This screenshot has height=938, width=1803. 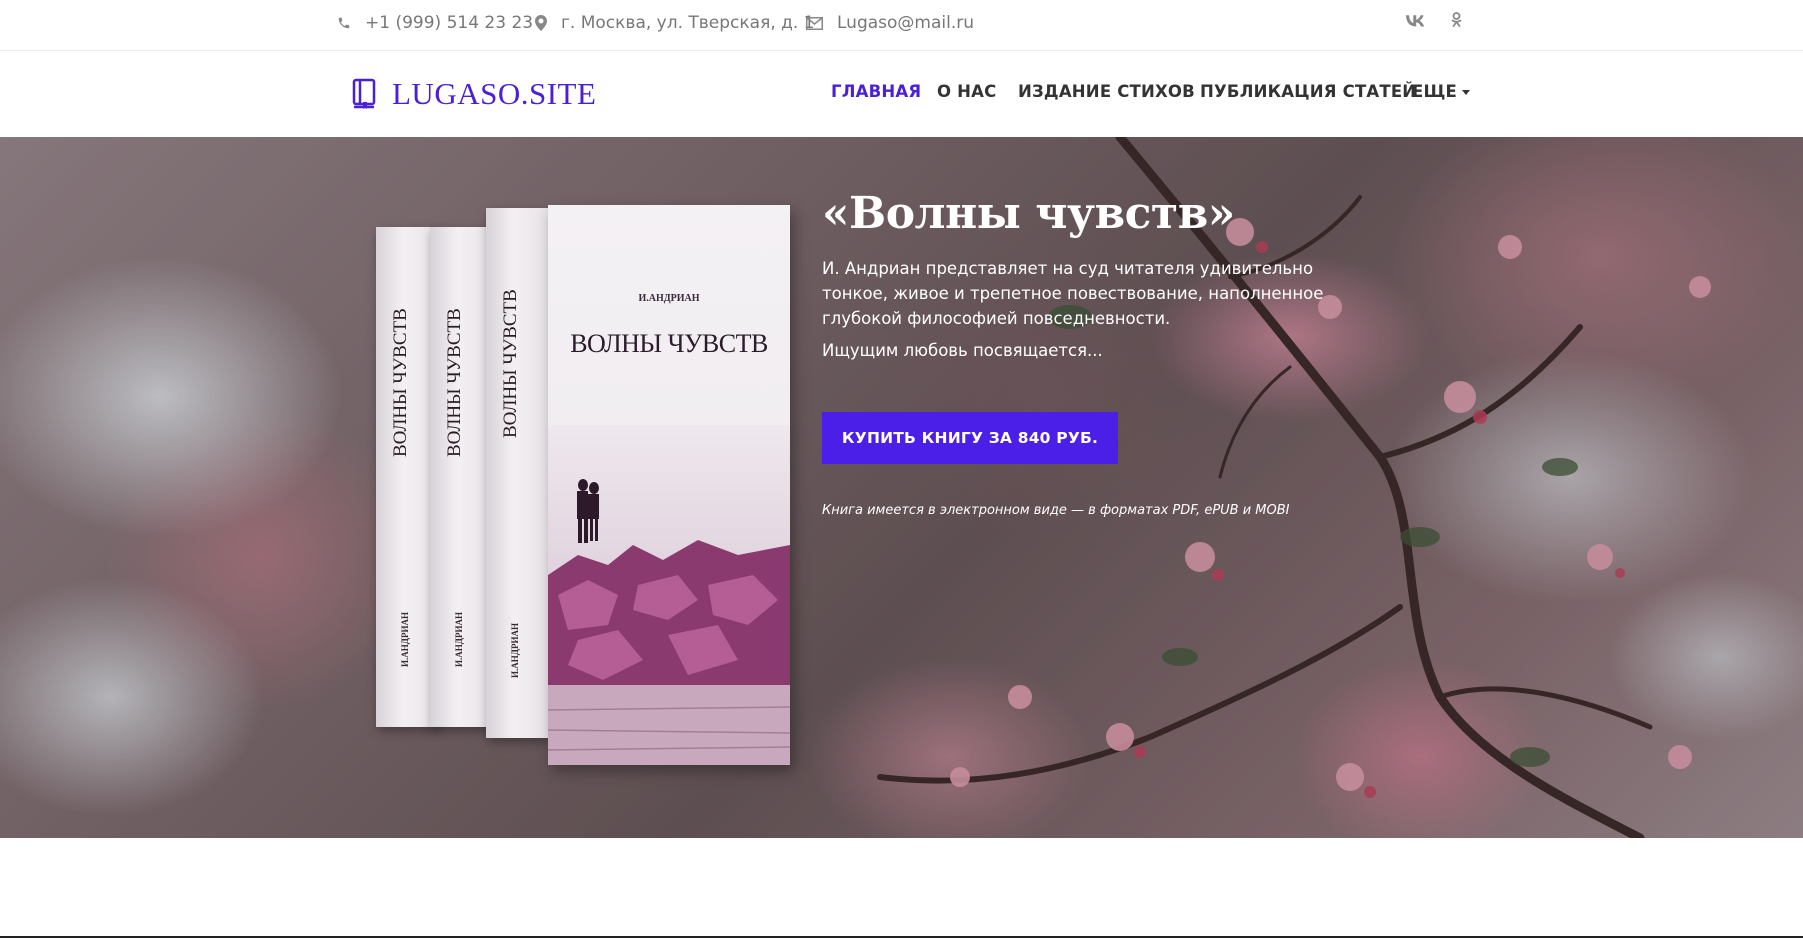 I want to click on map-pin-icon, so click(x=541, y=23).